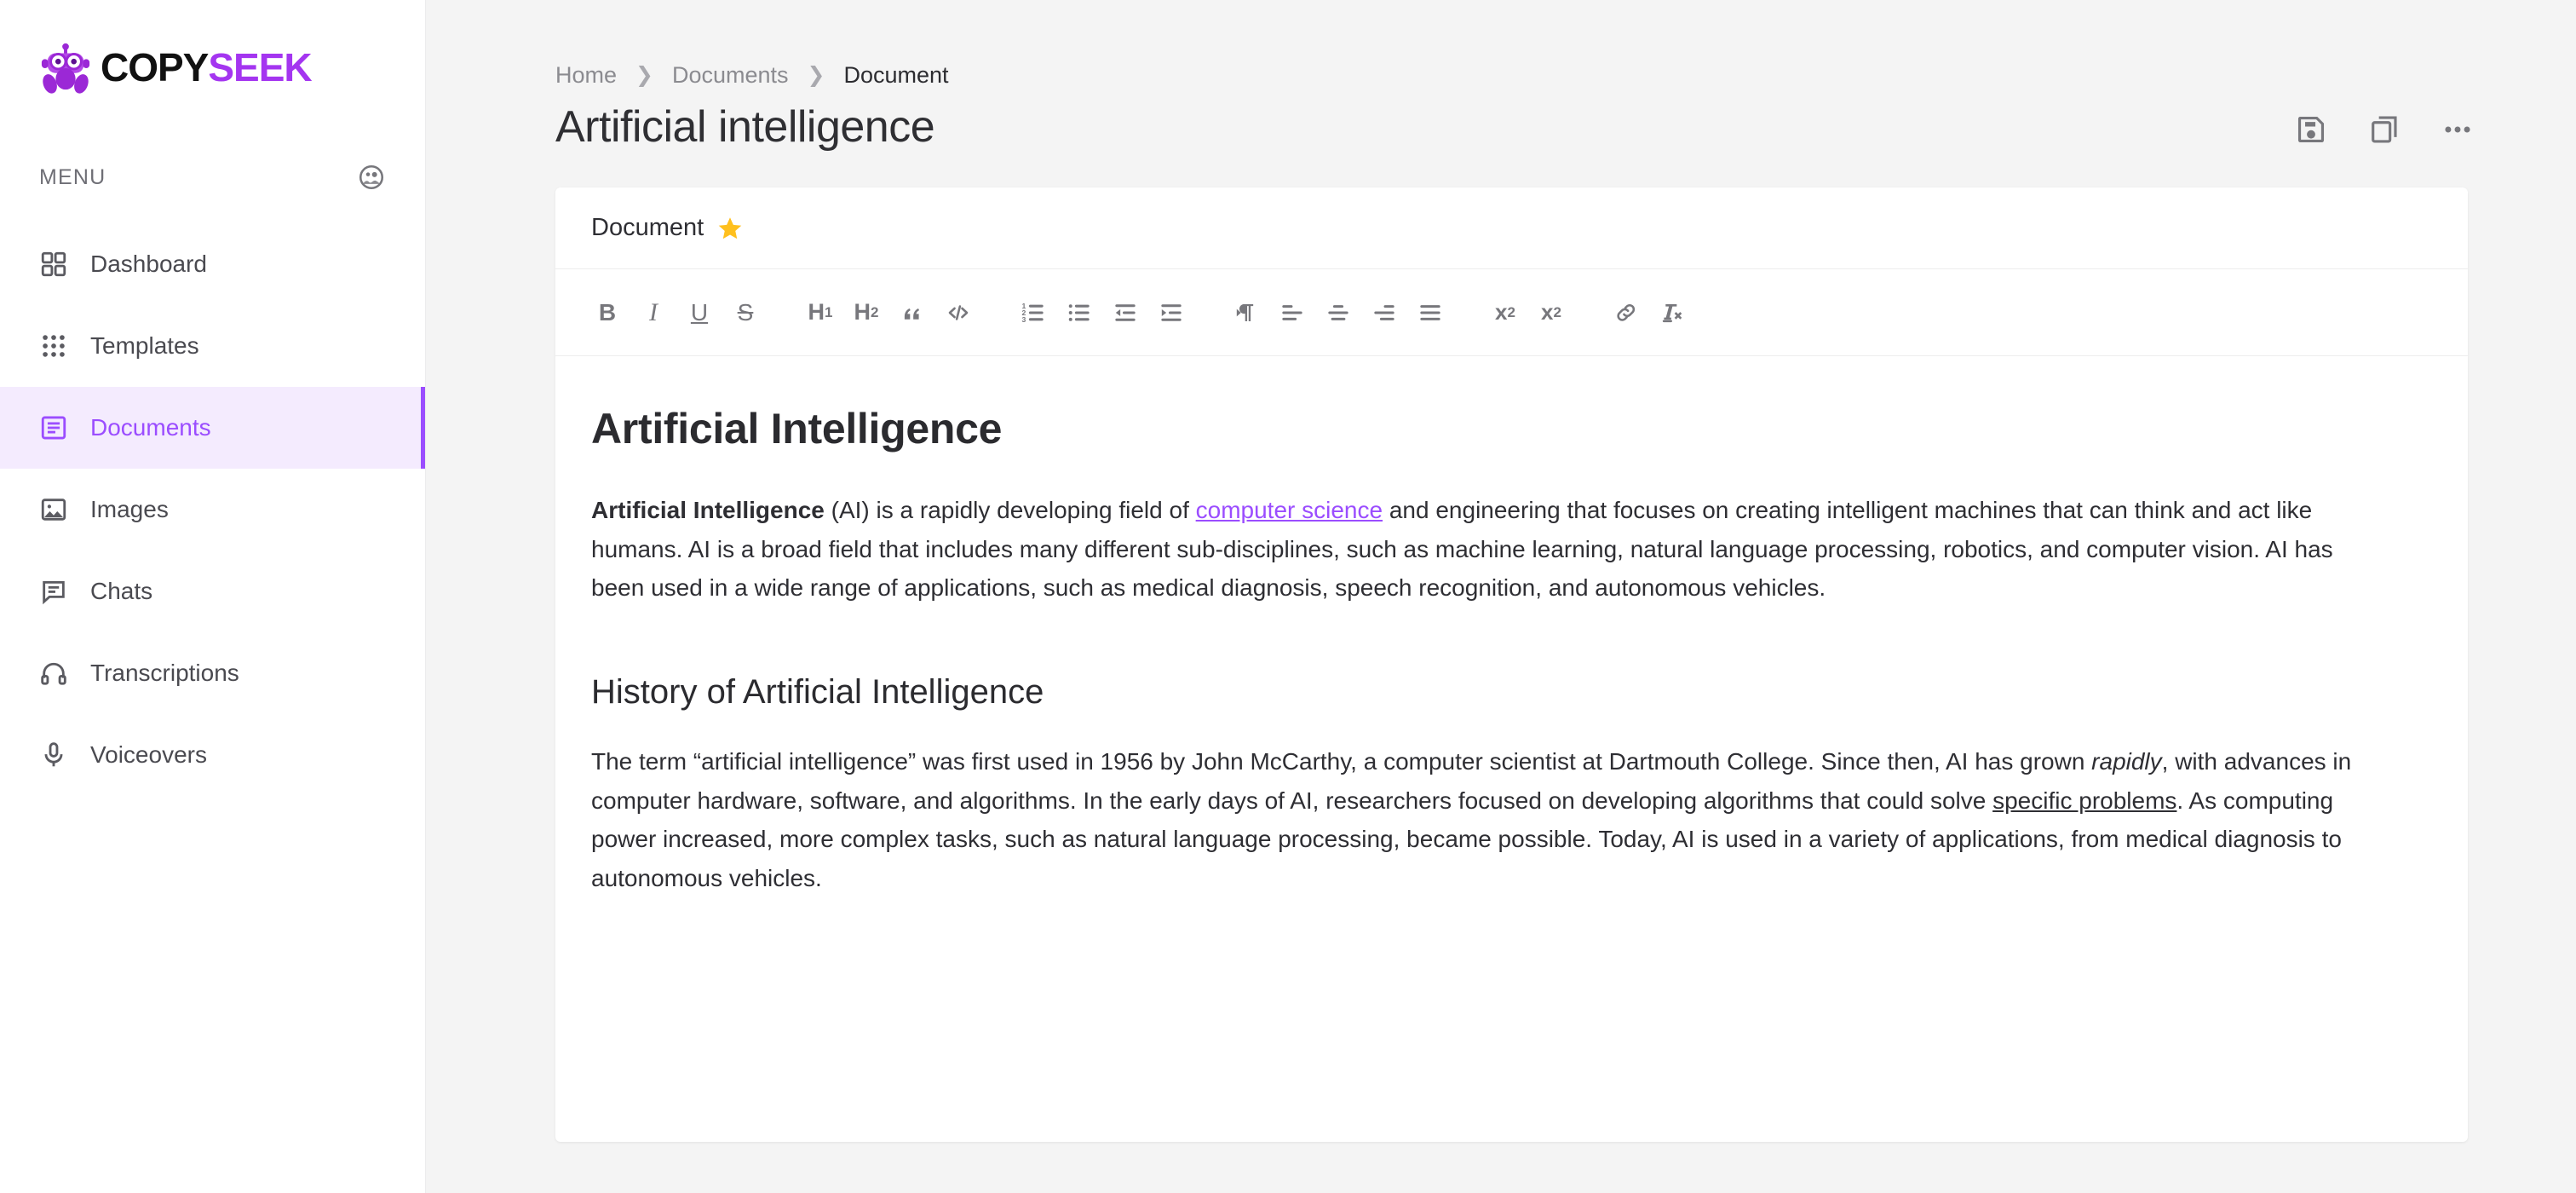 Image resolution: width=2576 pixels, height=1193 pixels. I want to click on align-center-button, so click(1338, 313).